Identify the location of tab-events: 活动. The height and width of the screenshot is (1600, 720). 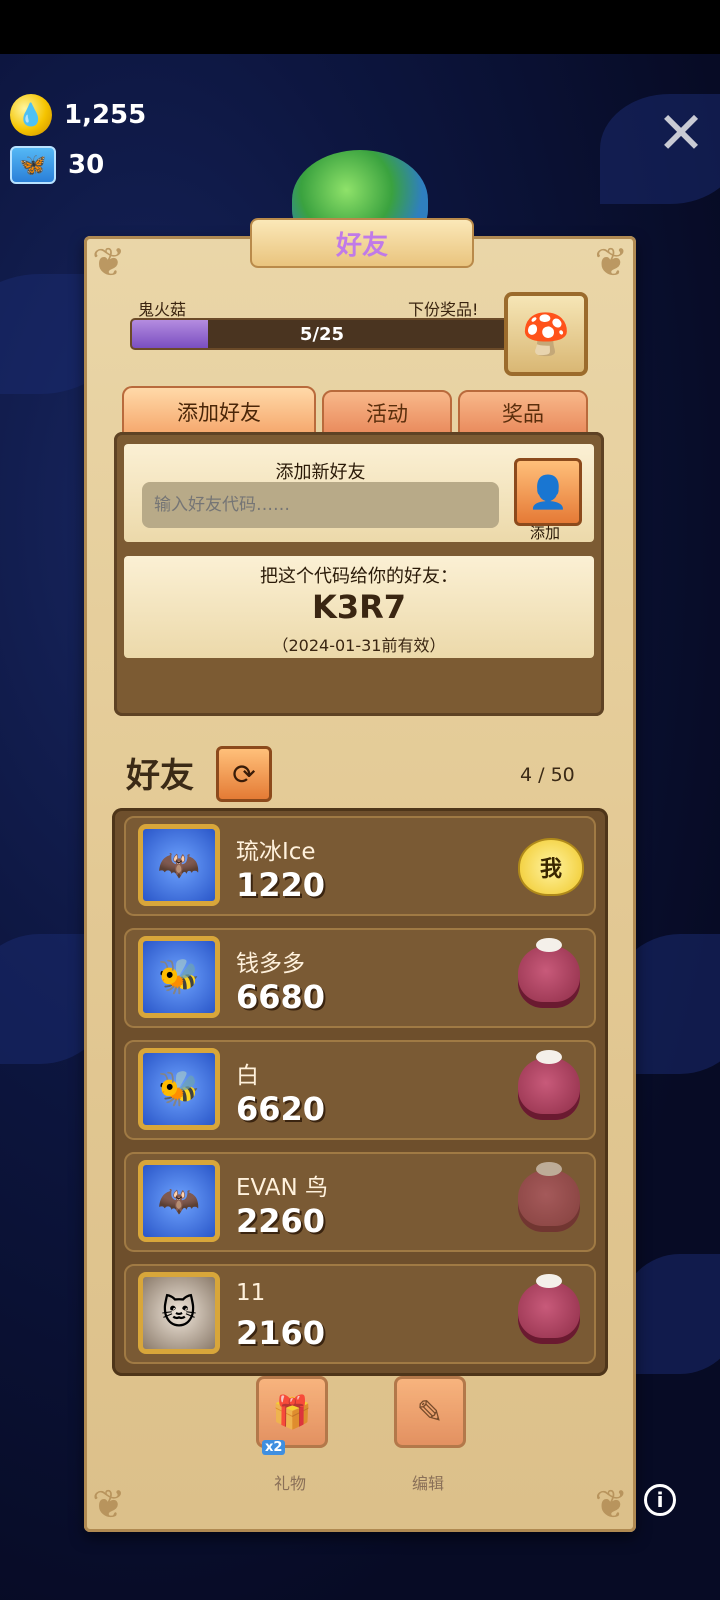
(387, 413).